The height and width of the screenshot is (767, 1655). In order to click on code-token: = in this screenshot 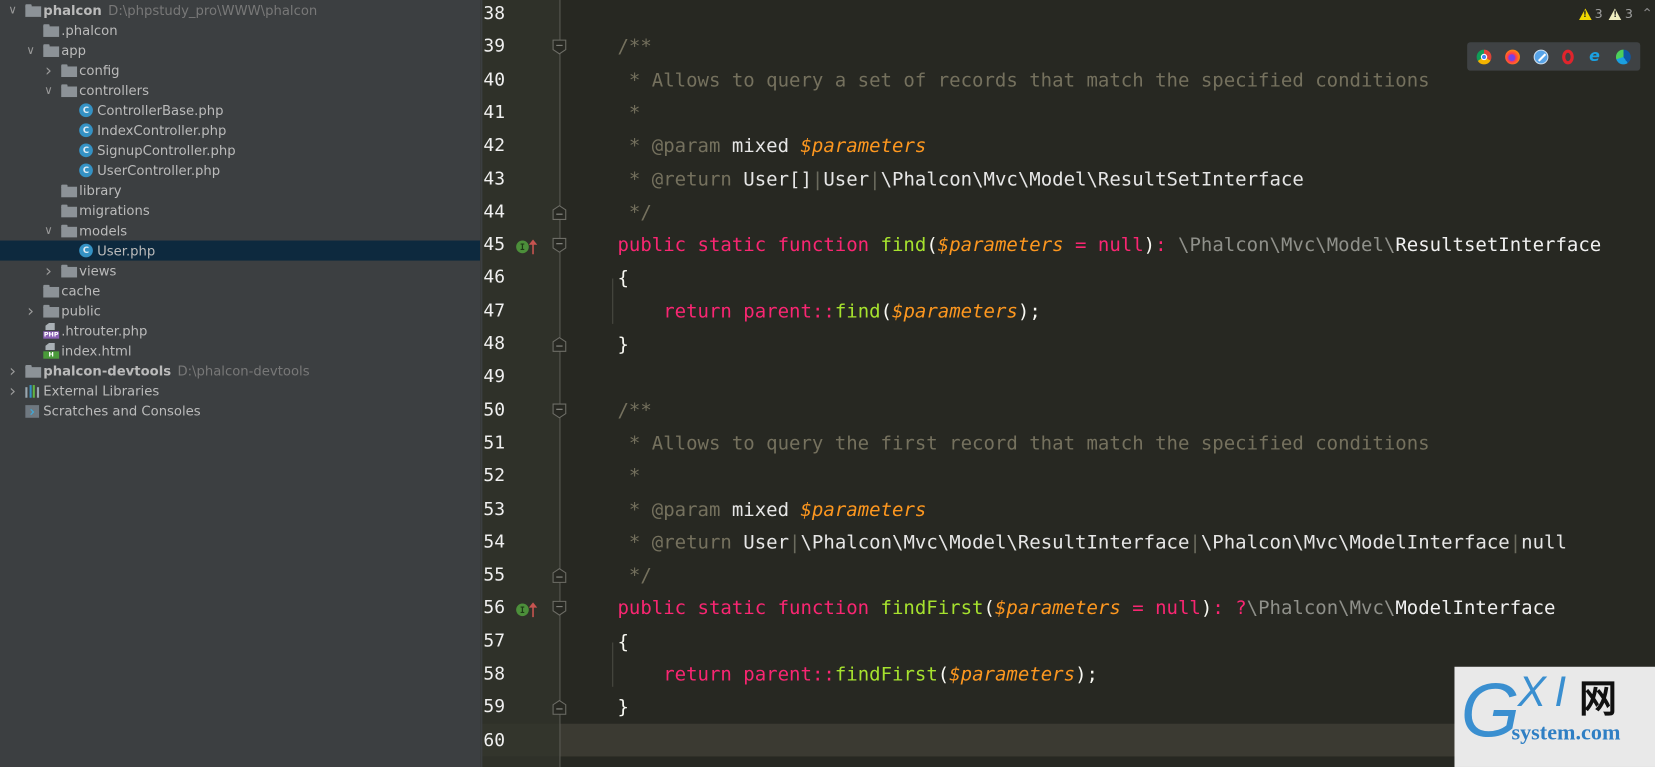, I will do `click(1080, 245)`.